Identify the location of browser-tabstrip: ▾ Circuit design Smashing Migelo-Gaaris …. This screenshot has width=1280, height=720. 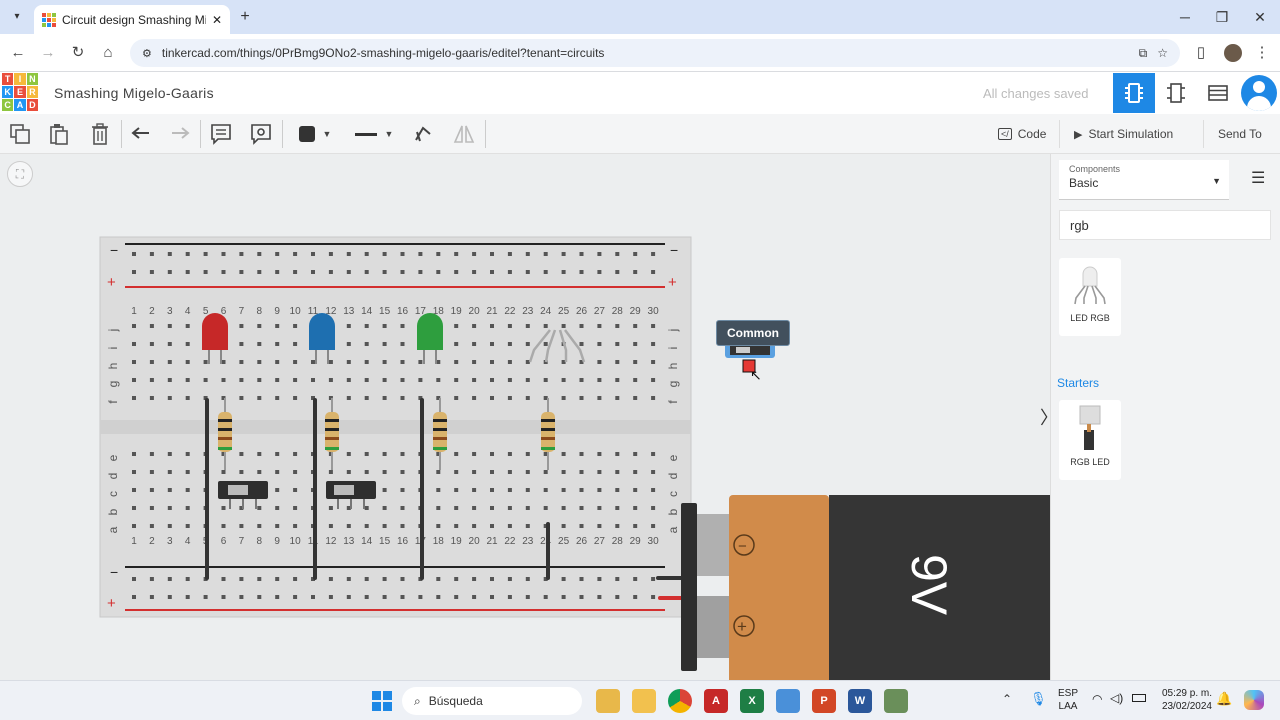
(640, 17).